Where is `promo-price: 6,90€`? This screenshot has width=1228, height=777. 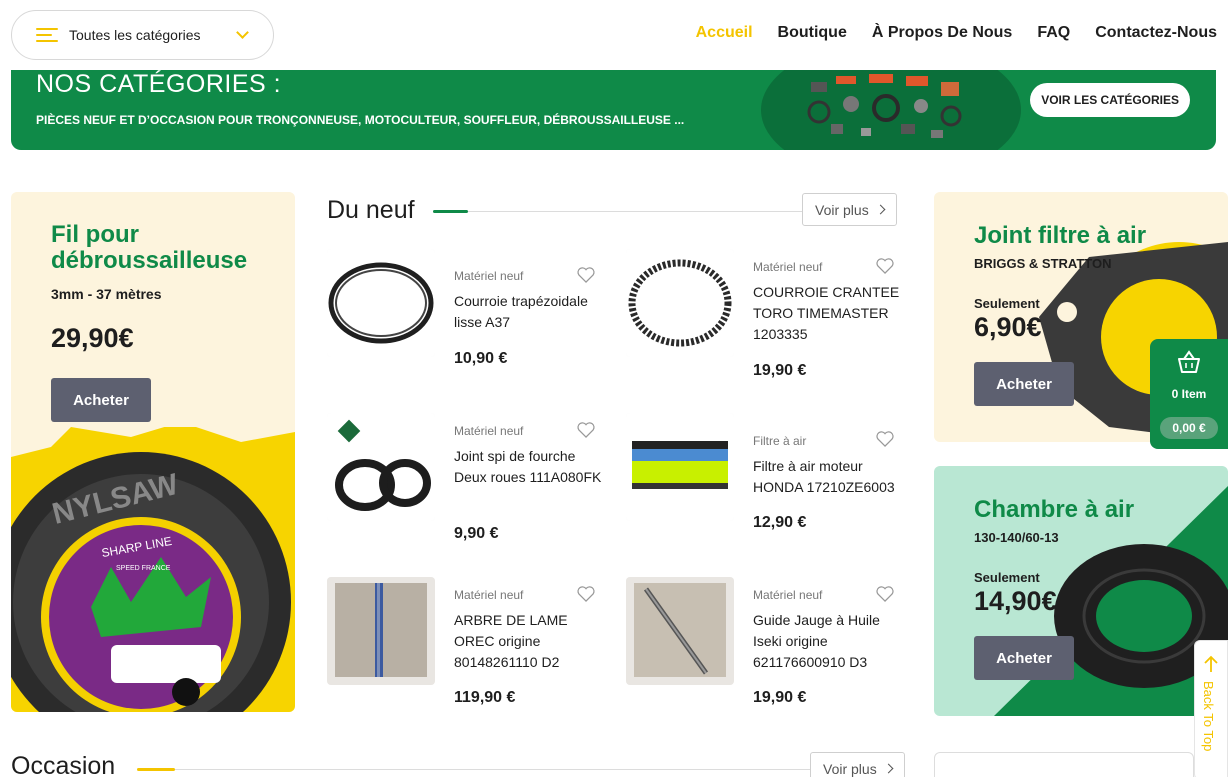 promo-price: 6,90€ is located at coordinates (1008, 327).